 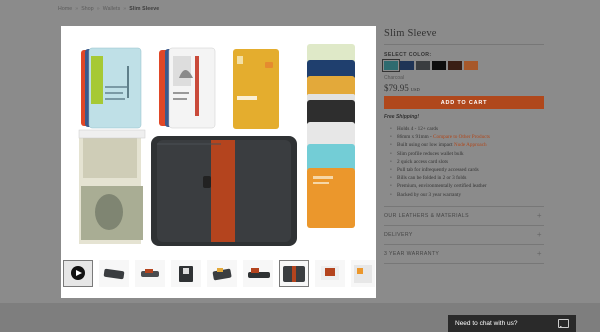 What do you see at coordinates (486, 323) in the screenshot?
I see `chat-label: Need to chat with us?` at bounding box center [486, 323].